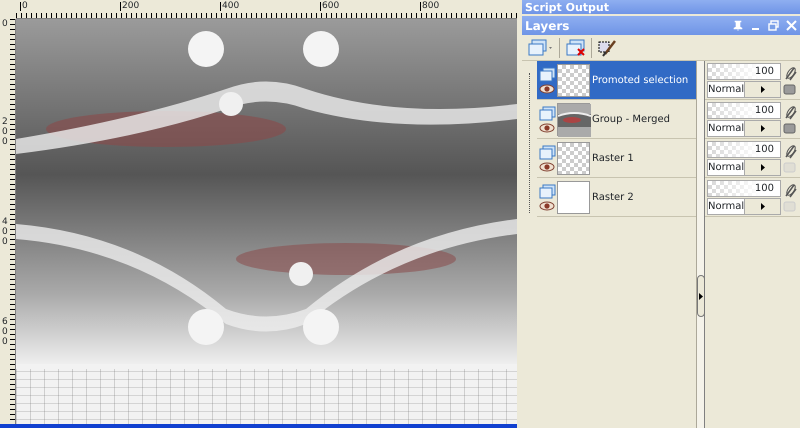 Image resolution: width=800 pixels, height=428 pixels. Describe the element at coordinates (791, 25) in the screenshot. I see `close-icon` at that location.